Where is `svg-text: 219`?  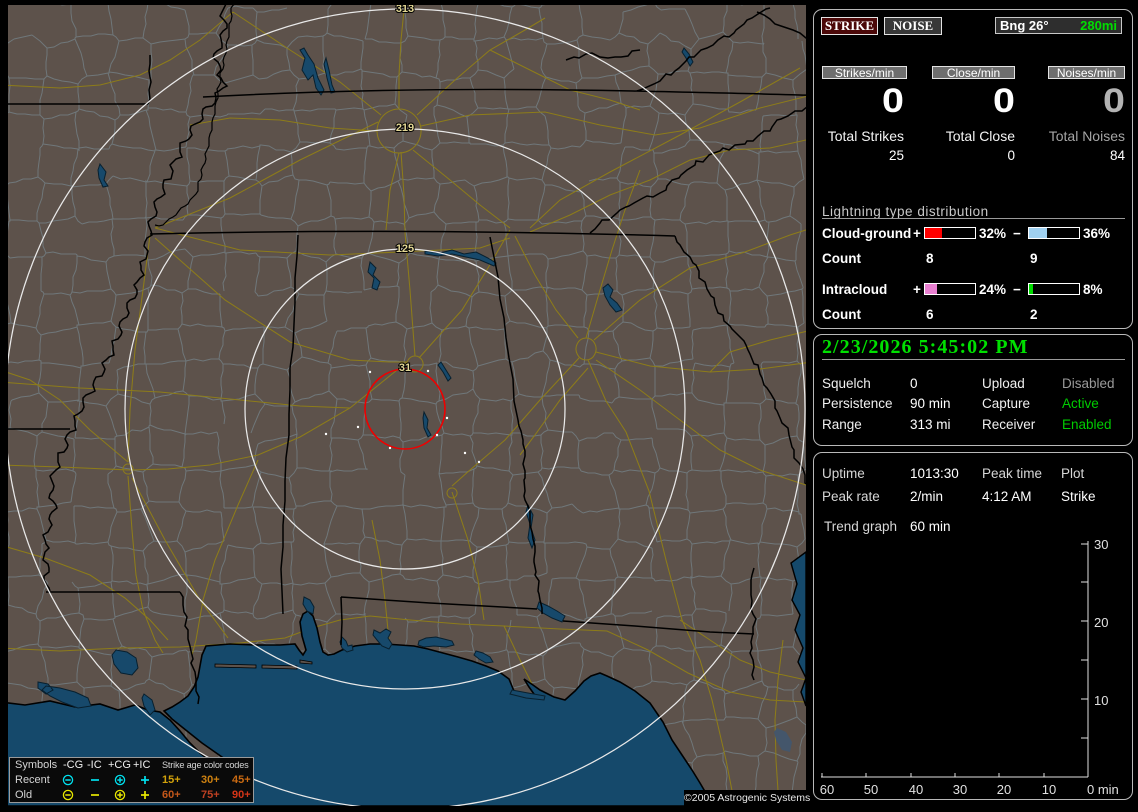 svg-text: 219 is located at coordinates (405, 128).